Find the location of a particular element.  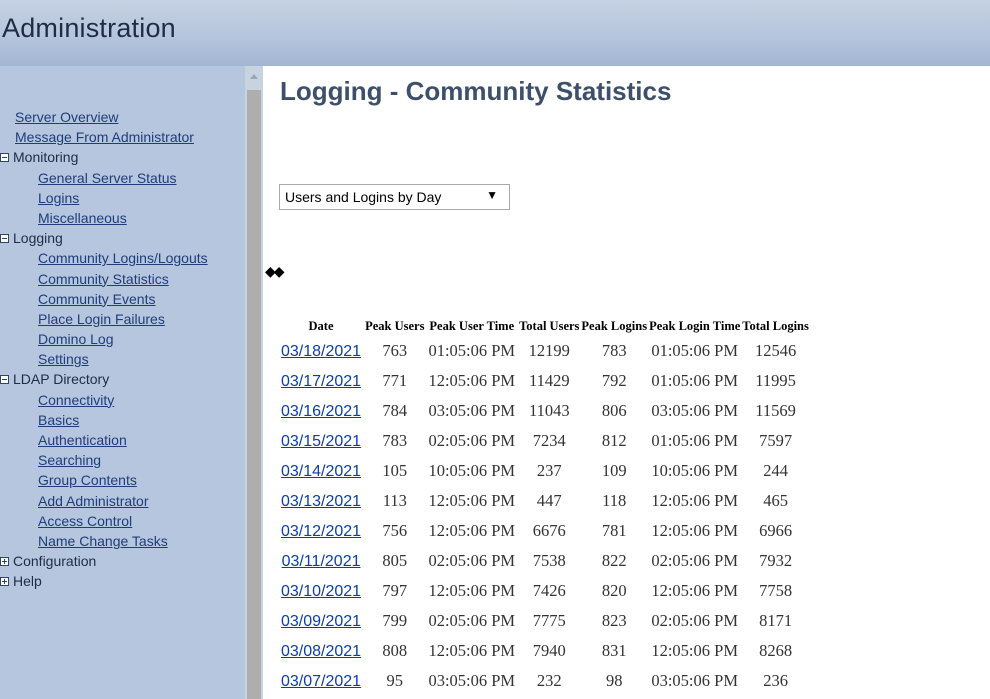

date-link: 03/12/2021 is located at coordinates (321, 531).